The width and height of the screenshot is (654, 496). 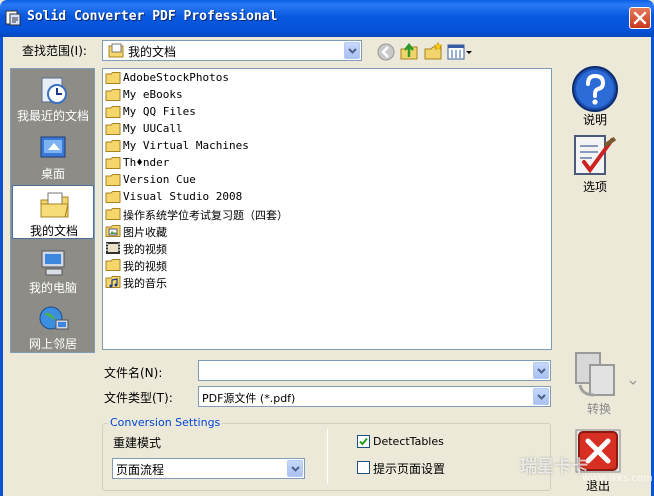 I want to click on file-name: Th♦nder, so click(x=146, y=162).